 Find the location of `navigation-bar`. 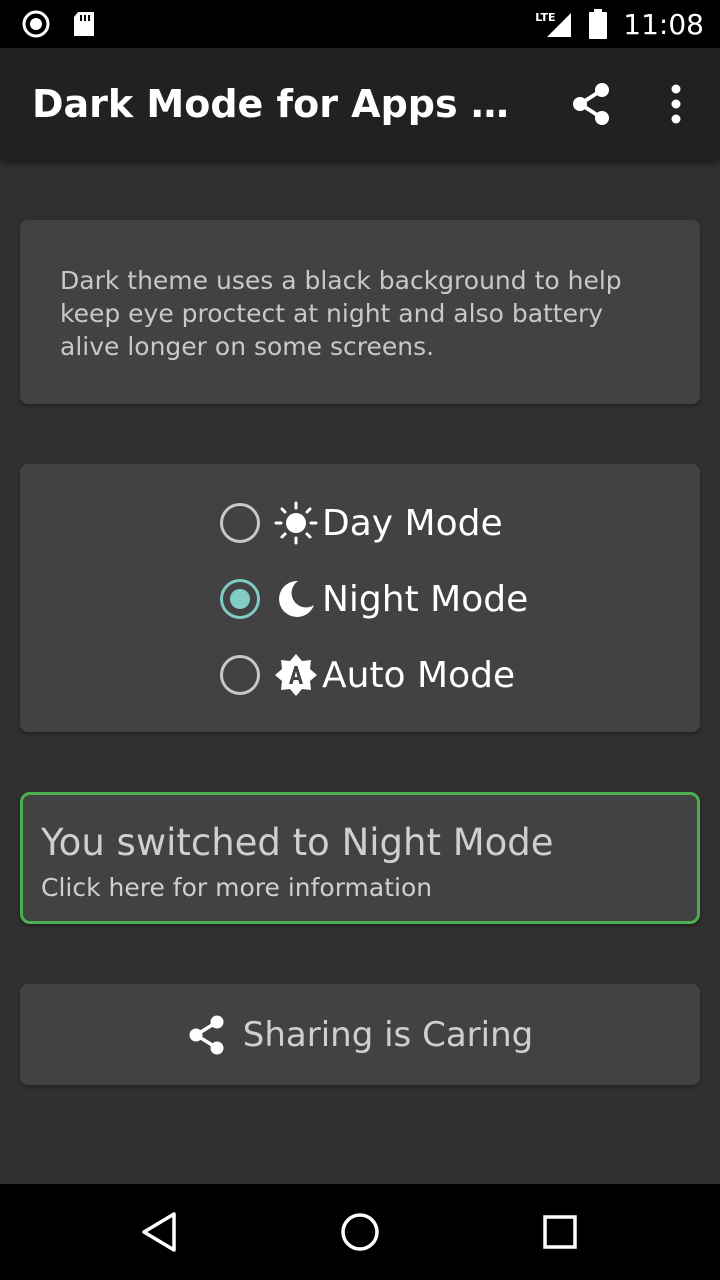

navigation-bar is located at coordinates (360, 1232).